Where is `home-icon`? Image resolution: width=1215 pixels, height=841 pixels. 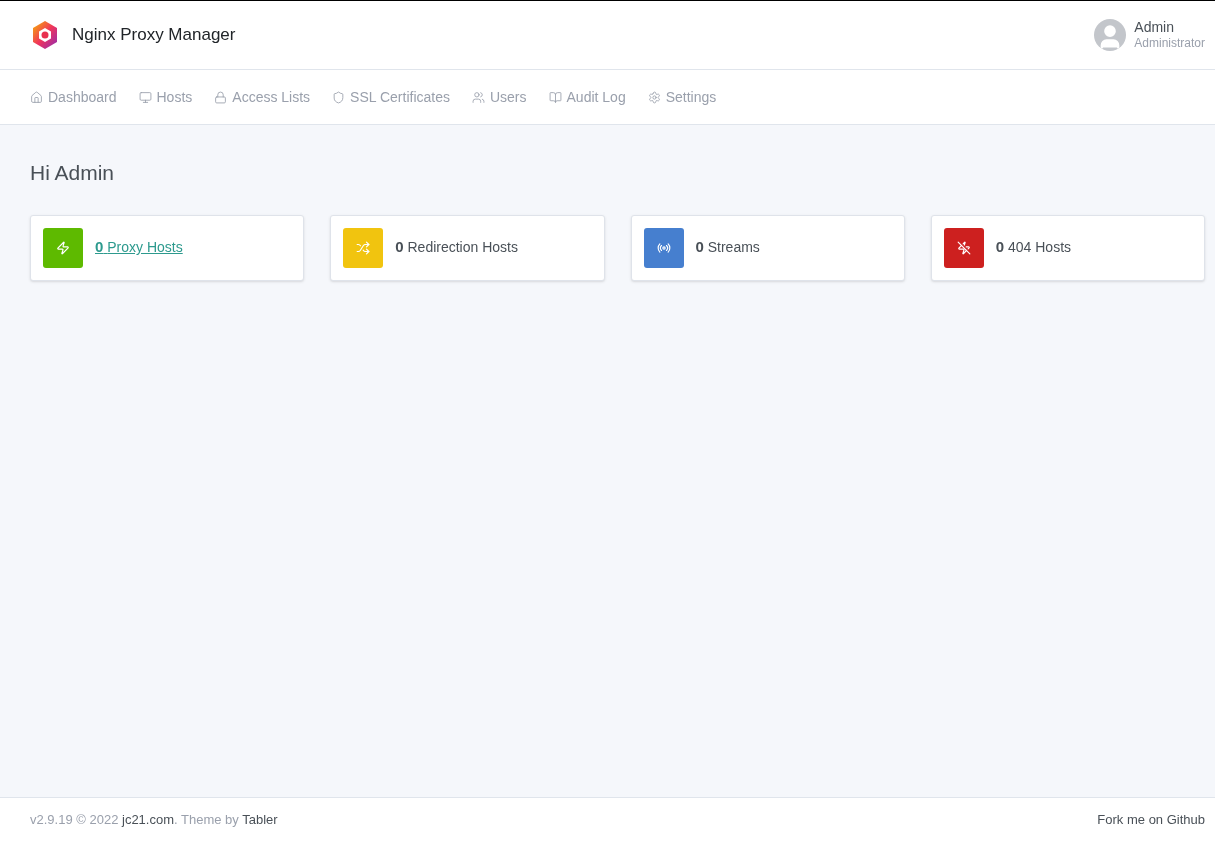
home-icon is located at coordinates (36, 97).